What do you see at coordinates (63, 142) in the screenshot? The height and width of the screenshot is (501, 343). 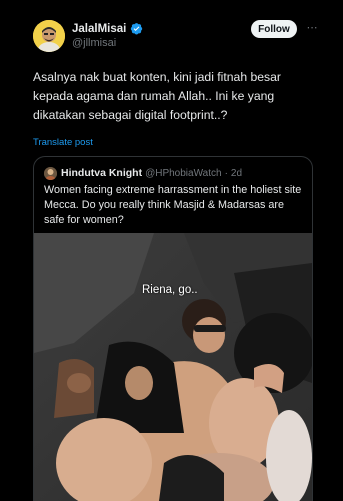 I see `translate-post-link: Translate post` at bounding box center [63, 142].